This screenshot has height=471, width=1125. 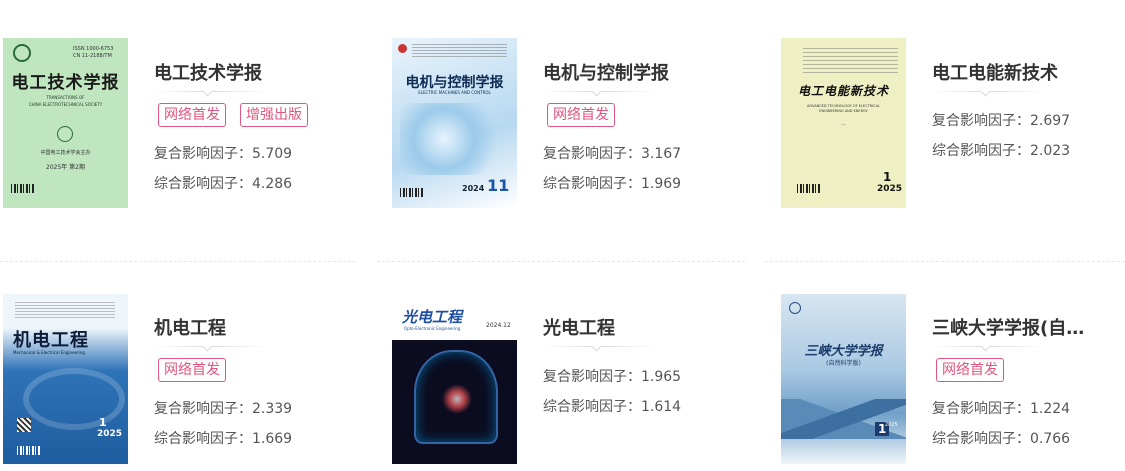 I want to click on emblem-icon, so click(x=795, y=308).